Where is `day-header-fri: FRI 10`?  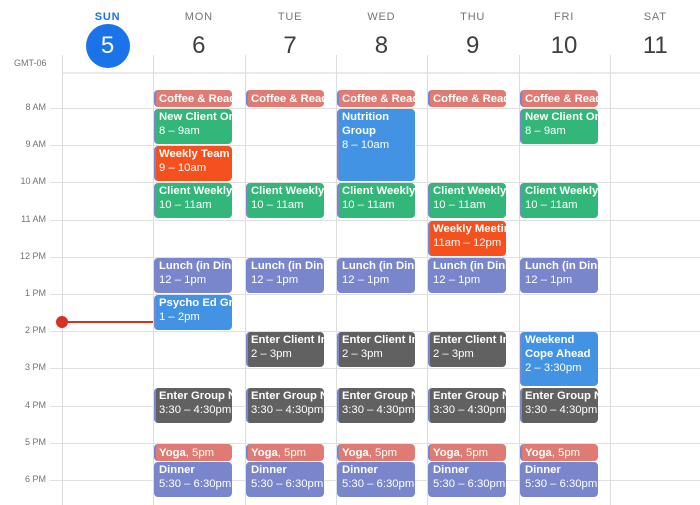
day-header-fri: FRI 10 is located at coordinates (564, 36).